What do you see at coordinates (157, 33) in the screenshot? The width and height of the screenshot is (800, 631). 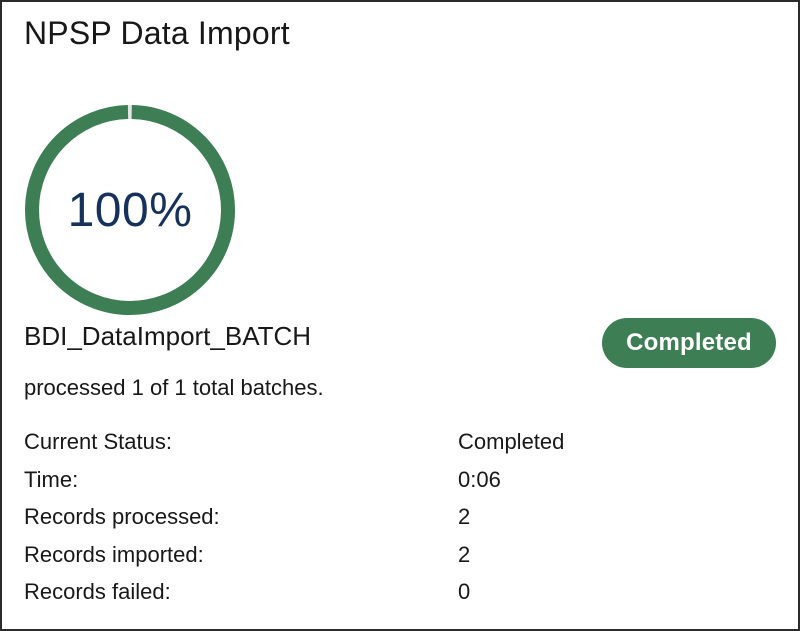 I see `page-title: NPSP Data Import` at bounding box center [157, 33].